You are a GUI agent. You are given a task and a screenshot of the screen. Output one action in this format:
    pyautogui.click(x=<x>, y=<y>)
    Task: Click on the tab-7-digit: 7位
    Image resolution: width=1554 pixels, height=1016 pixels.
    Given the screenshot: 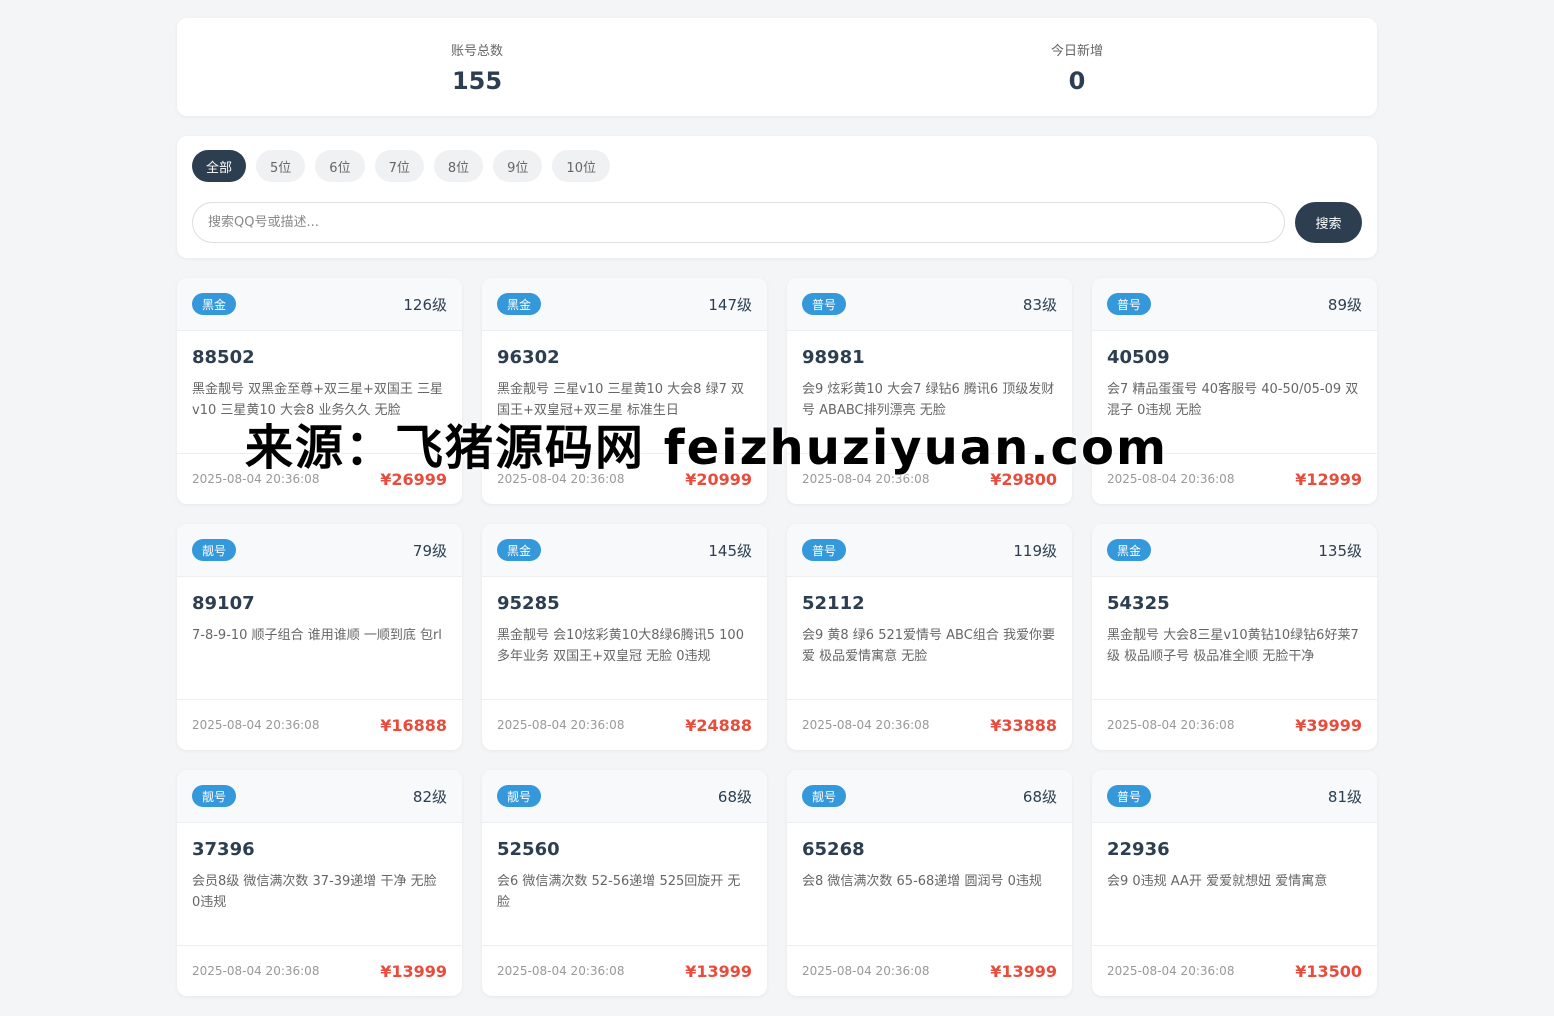 What is the action you would take?
    pyautogui.click(x=399, y=166)
    